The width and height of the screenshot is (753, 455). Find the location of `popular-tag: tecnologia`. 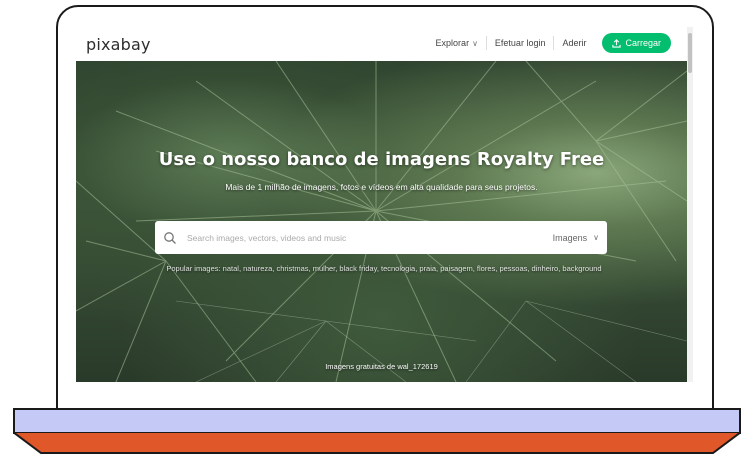

popular-tag: tecnologia is located at coordinates (398, 268).